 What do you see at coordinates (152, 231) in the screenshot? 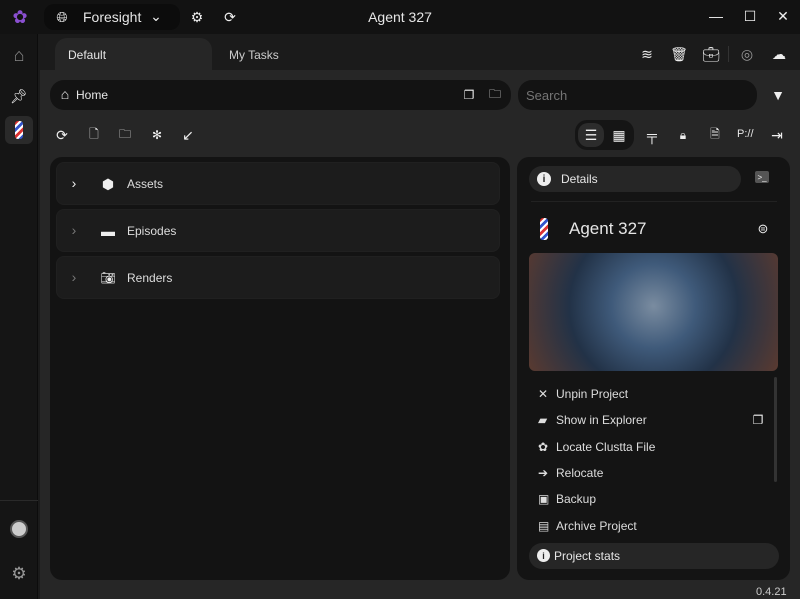
I see `tree-item-label: Episodes` at bounding box center [152, 231].